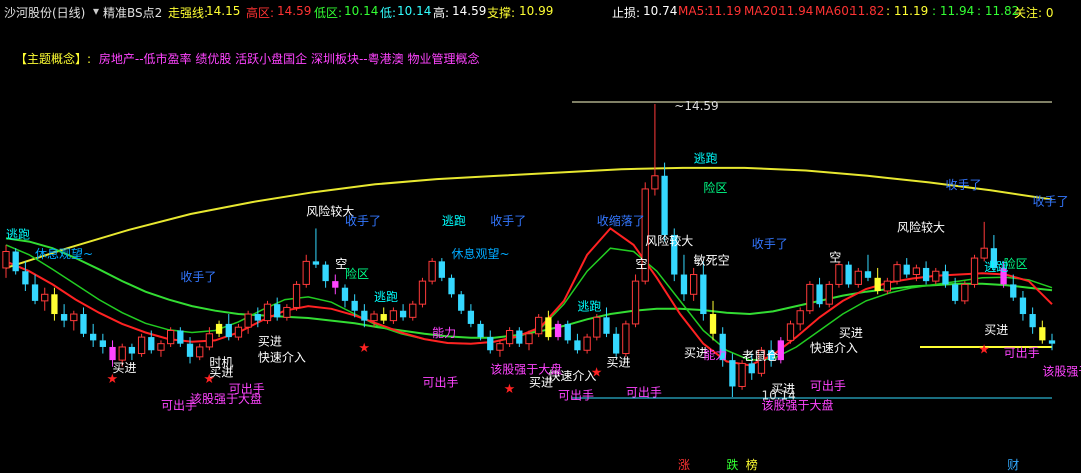 The width and height of the screenshot is (1081, 473). Describe the element at coordinates (221, 363) in the screenshot. I see `signal-label: 时机` at that location.